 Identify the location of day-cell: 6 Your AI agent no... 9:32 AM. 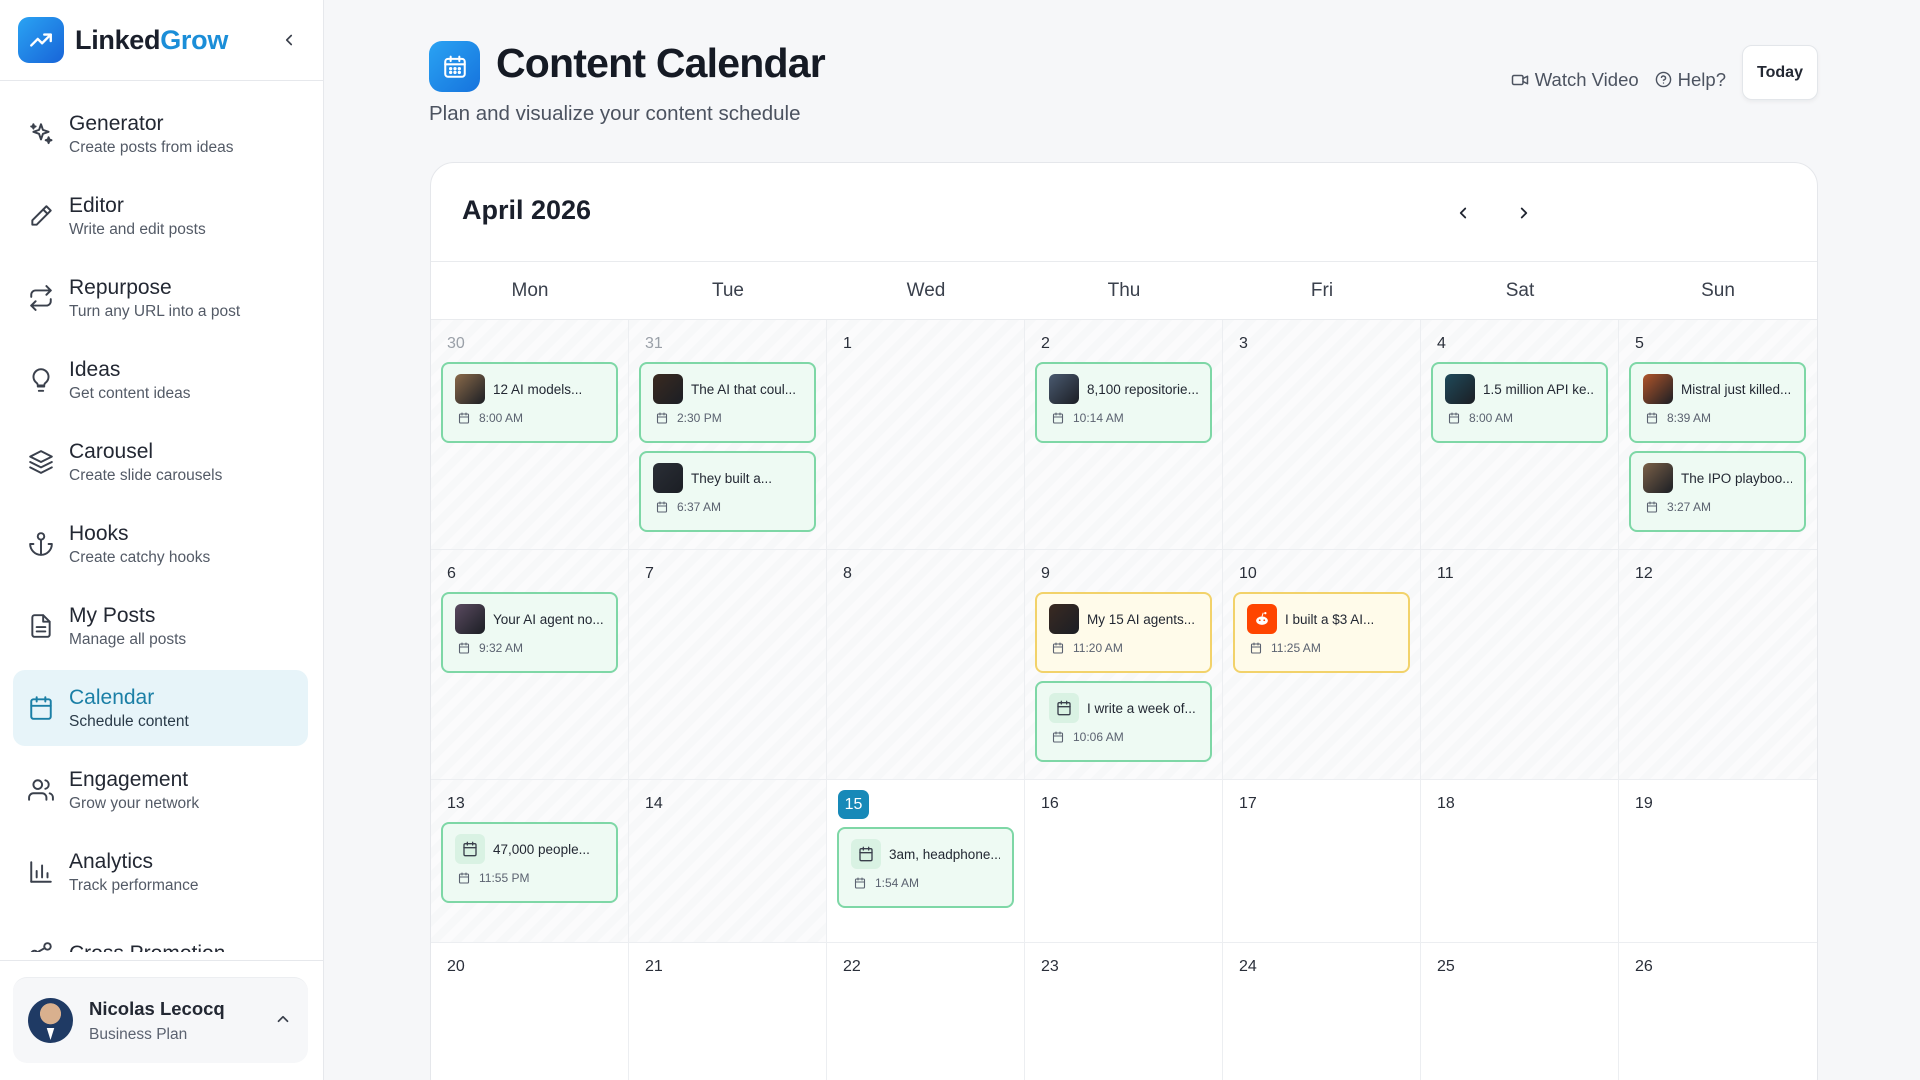
(530, 664).